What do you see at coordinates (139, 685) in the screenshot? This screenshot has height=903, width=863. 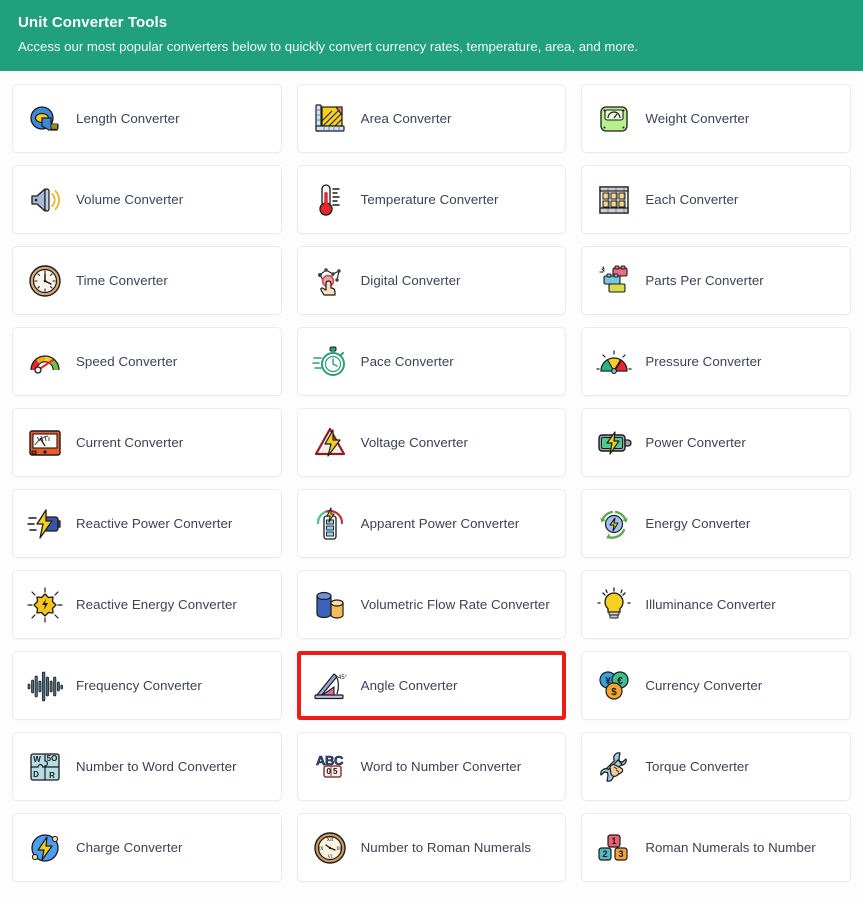 I see `converter-card-label: Frequency Converter` at bounding box center [139, 685].